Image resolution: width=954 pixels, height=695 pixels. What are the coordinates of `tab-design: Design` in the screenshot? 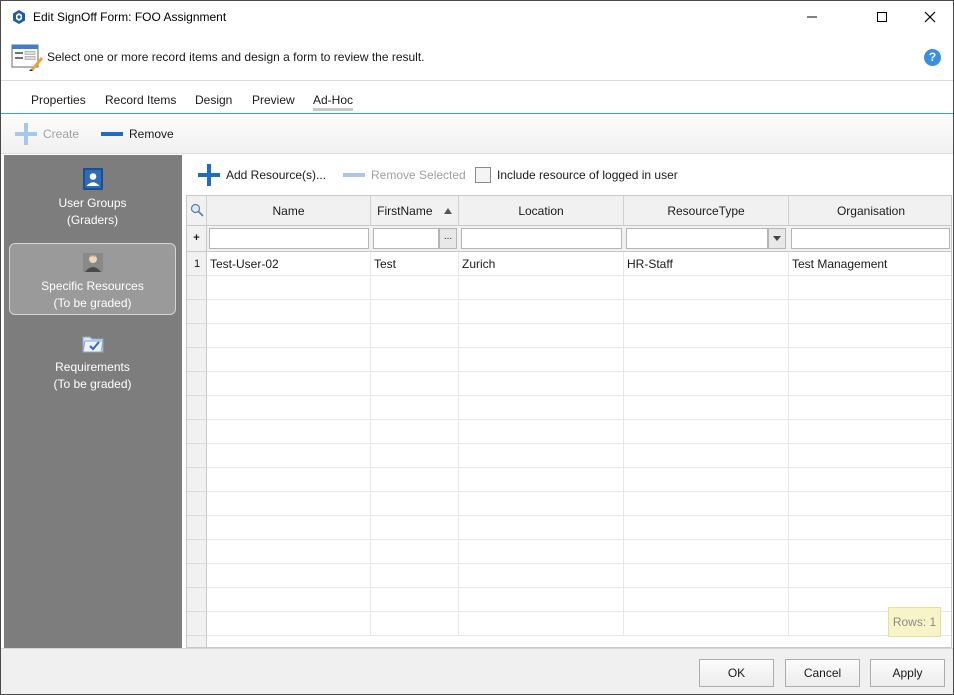 It's located at (213, 100).